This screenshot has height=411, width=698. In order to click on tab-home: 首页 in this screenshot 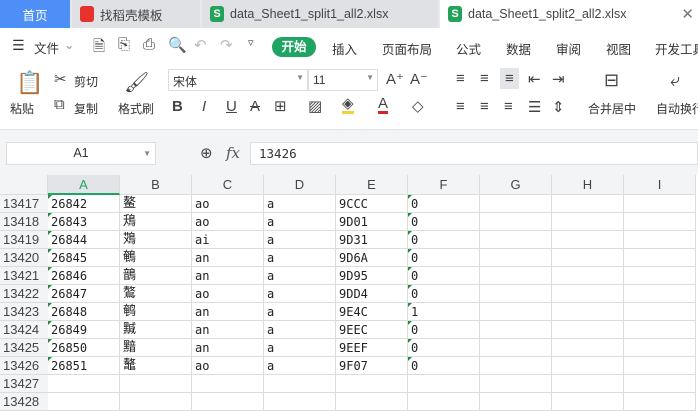, I will do `click(35, 14)`.